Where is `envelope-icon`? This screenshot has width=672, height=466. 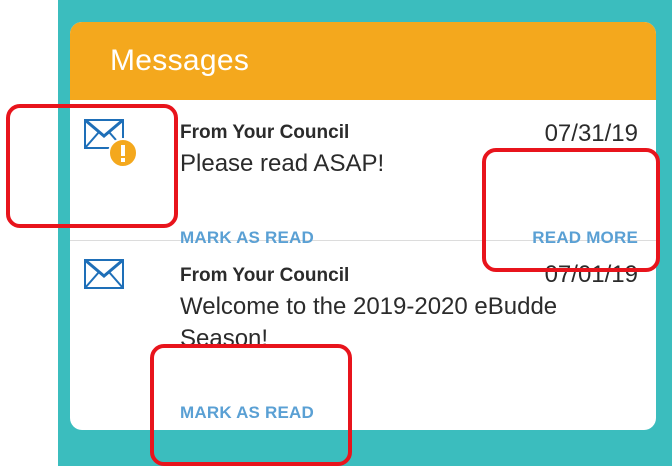
envelope-icon is located at coordinates (104, 273).